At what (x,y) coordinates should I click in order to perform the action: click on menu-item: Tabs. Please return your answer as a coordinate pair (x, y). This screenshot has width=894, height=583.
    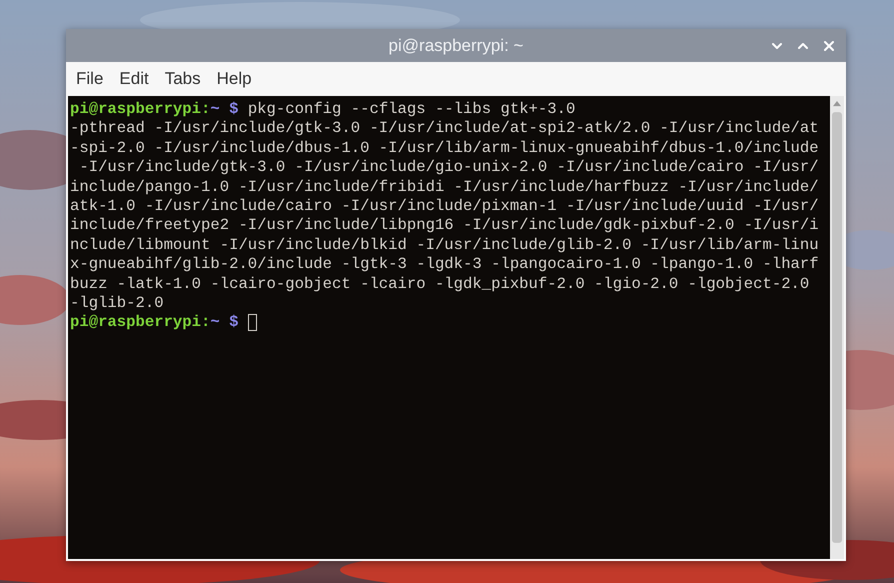
    Looking at the image, I should click on (182, 79).